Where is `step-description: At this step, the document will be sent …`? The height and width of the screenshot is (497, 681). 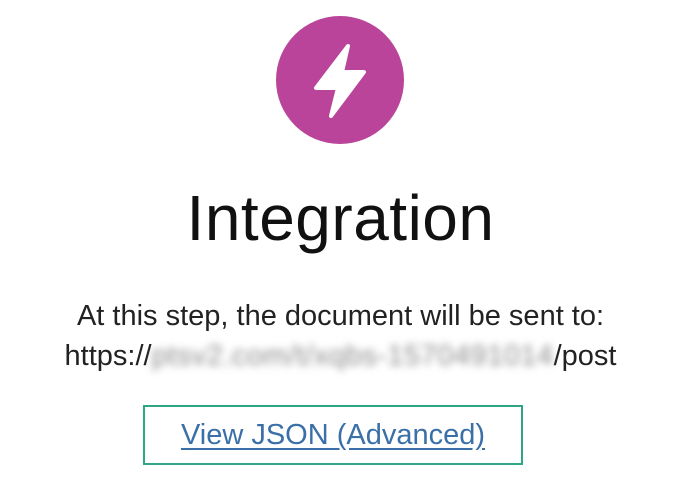
step-description: At this step, the document will be sent … is located at coordinates (340, 316).